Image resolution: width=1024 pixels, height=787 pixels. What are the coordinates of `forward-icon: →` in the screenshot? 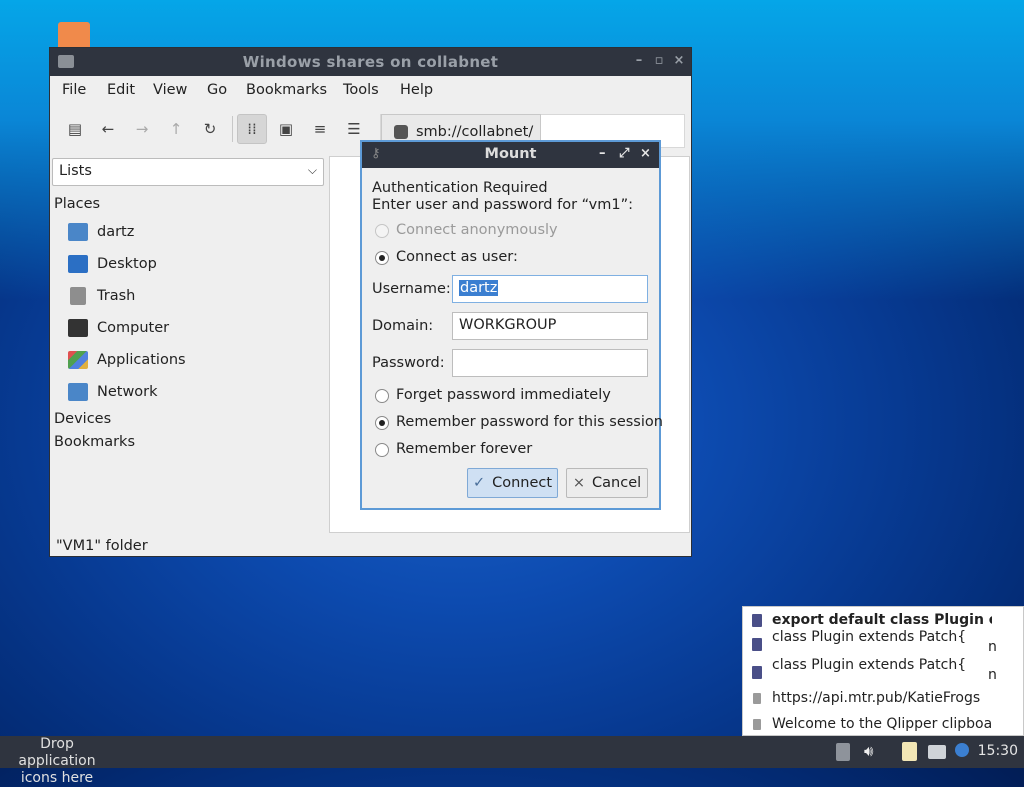 It's located at (142, 129).